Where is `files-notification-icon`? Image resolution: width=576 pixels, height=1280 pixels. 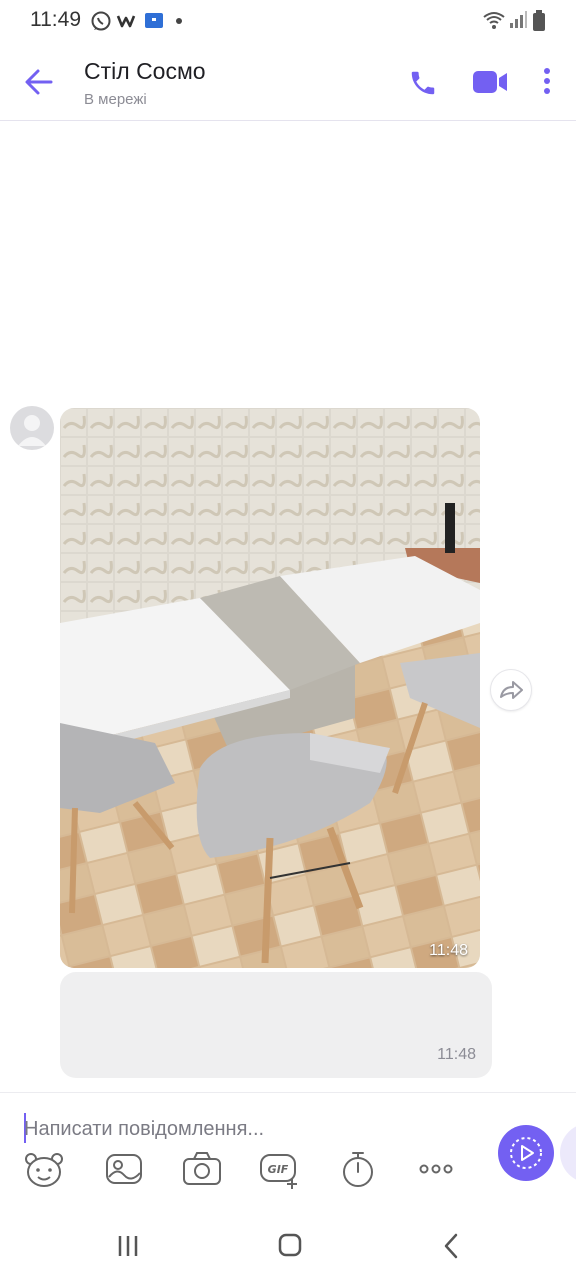
files-notification-icon is located at coordinates (154, 20).